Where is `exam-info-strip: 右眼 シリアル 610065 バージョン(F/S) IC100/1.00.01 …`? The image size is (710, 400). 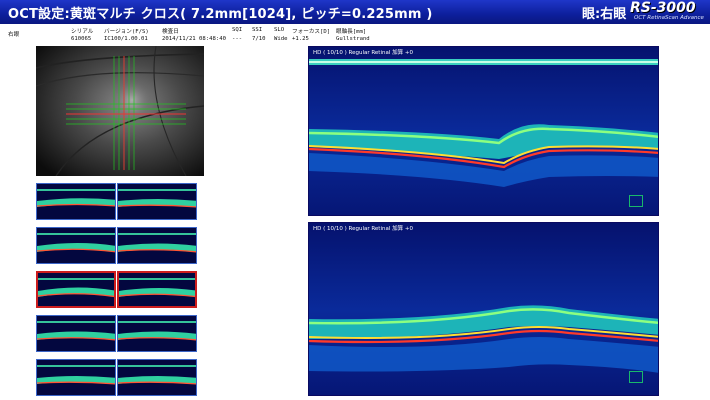
exam-info-strip: 右眼 シリアル 610065 バージョン(F/S) IC100/1.00.01 … is located at coordinates (230, 36).